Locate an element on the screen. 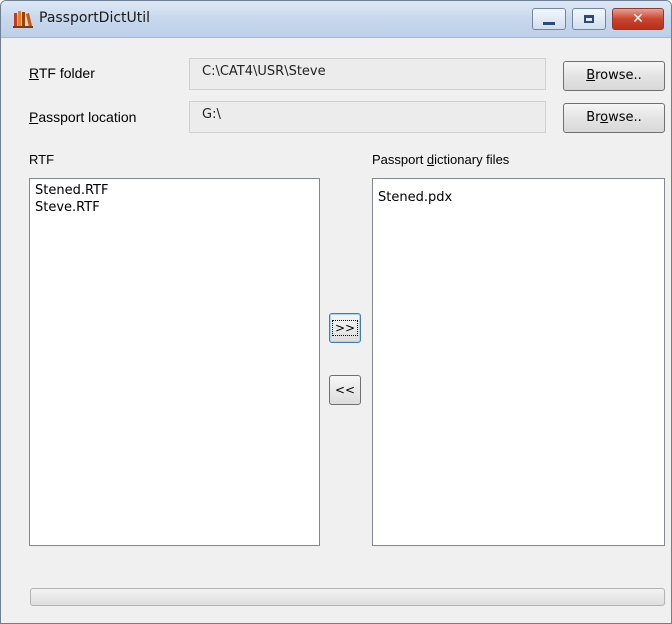 The width and height of the screenshot is (672, 624). list-item: Steve.RTF is located at coordinates (174, 207).